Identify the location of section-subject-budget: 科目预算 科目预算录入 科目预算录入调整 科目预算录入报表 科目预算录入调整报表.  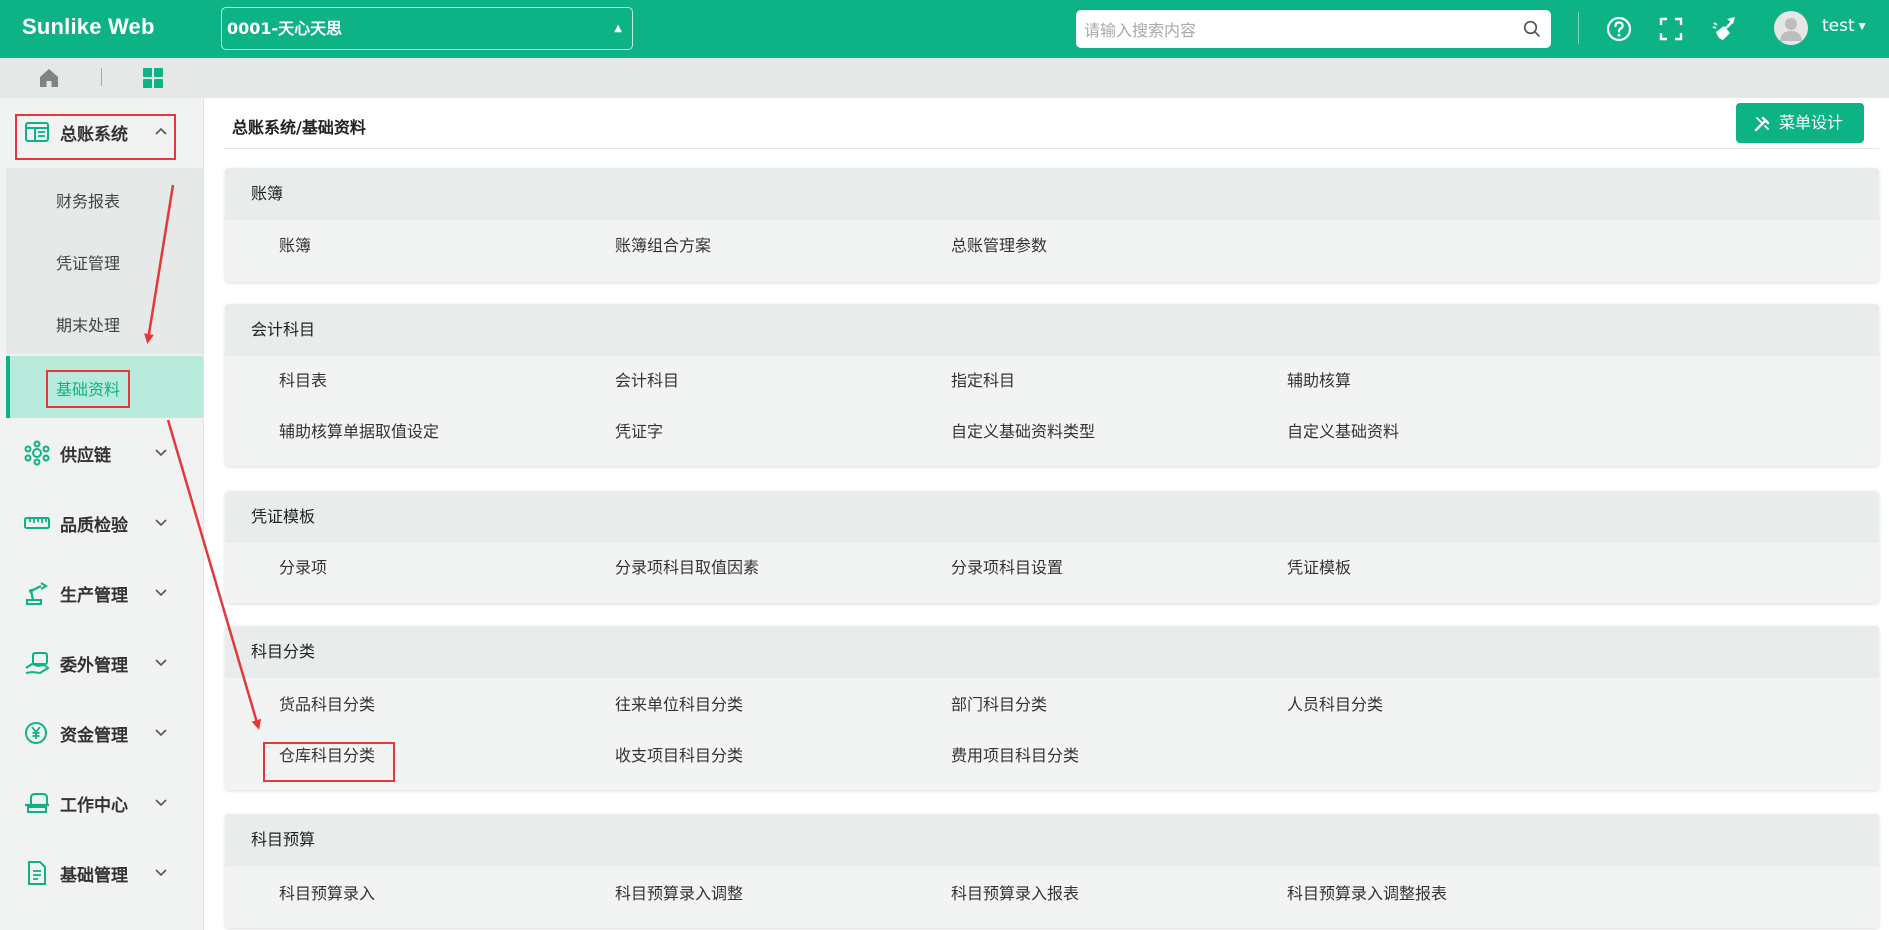
(1052, 871).